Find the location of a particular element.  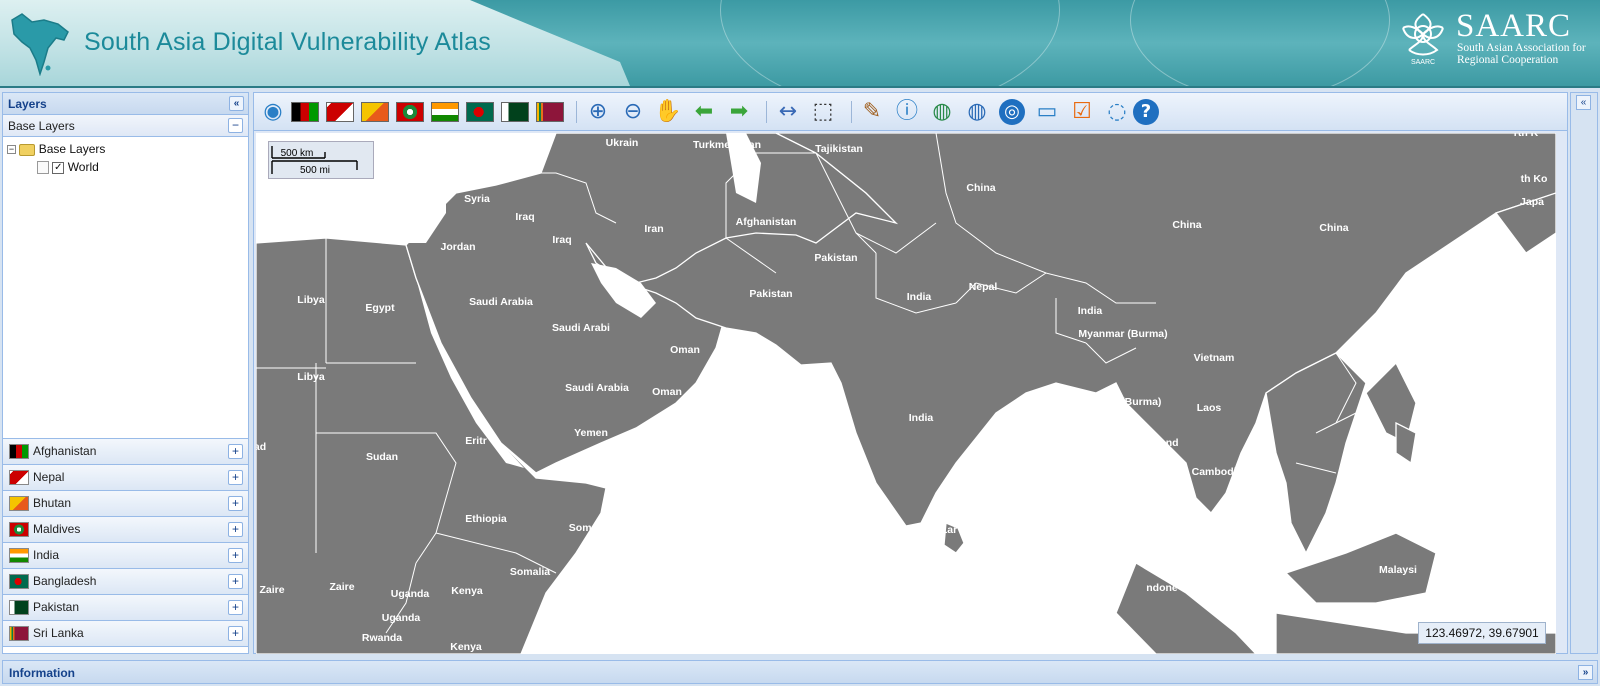

world-view-icon: ◎ is located at coordinates (1012, 112).